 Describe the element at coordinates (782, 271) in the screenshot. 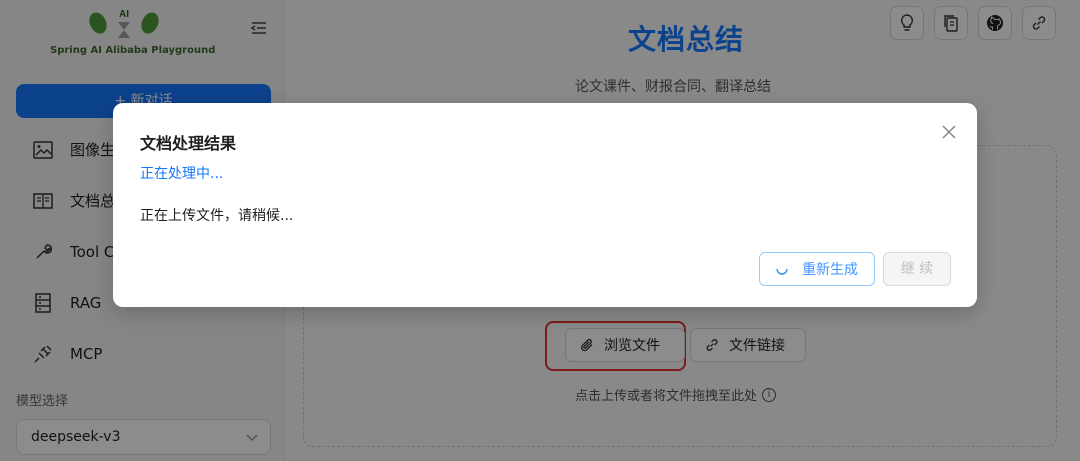

I see `loading-spinner-icon` at that location.